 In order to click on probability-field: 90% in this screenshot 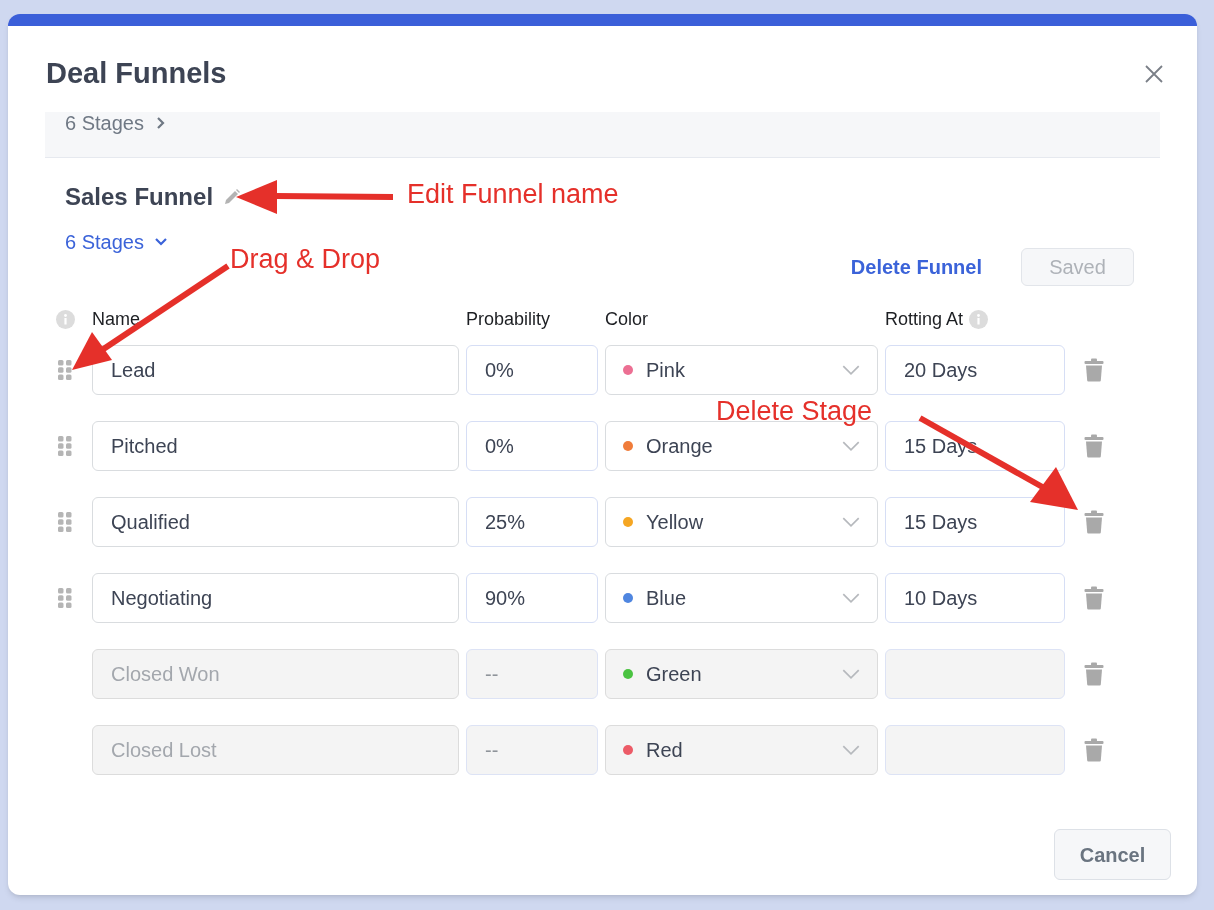, I will do `click(532, 598)`.